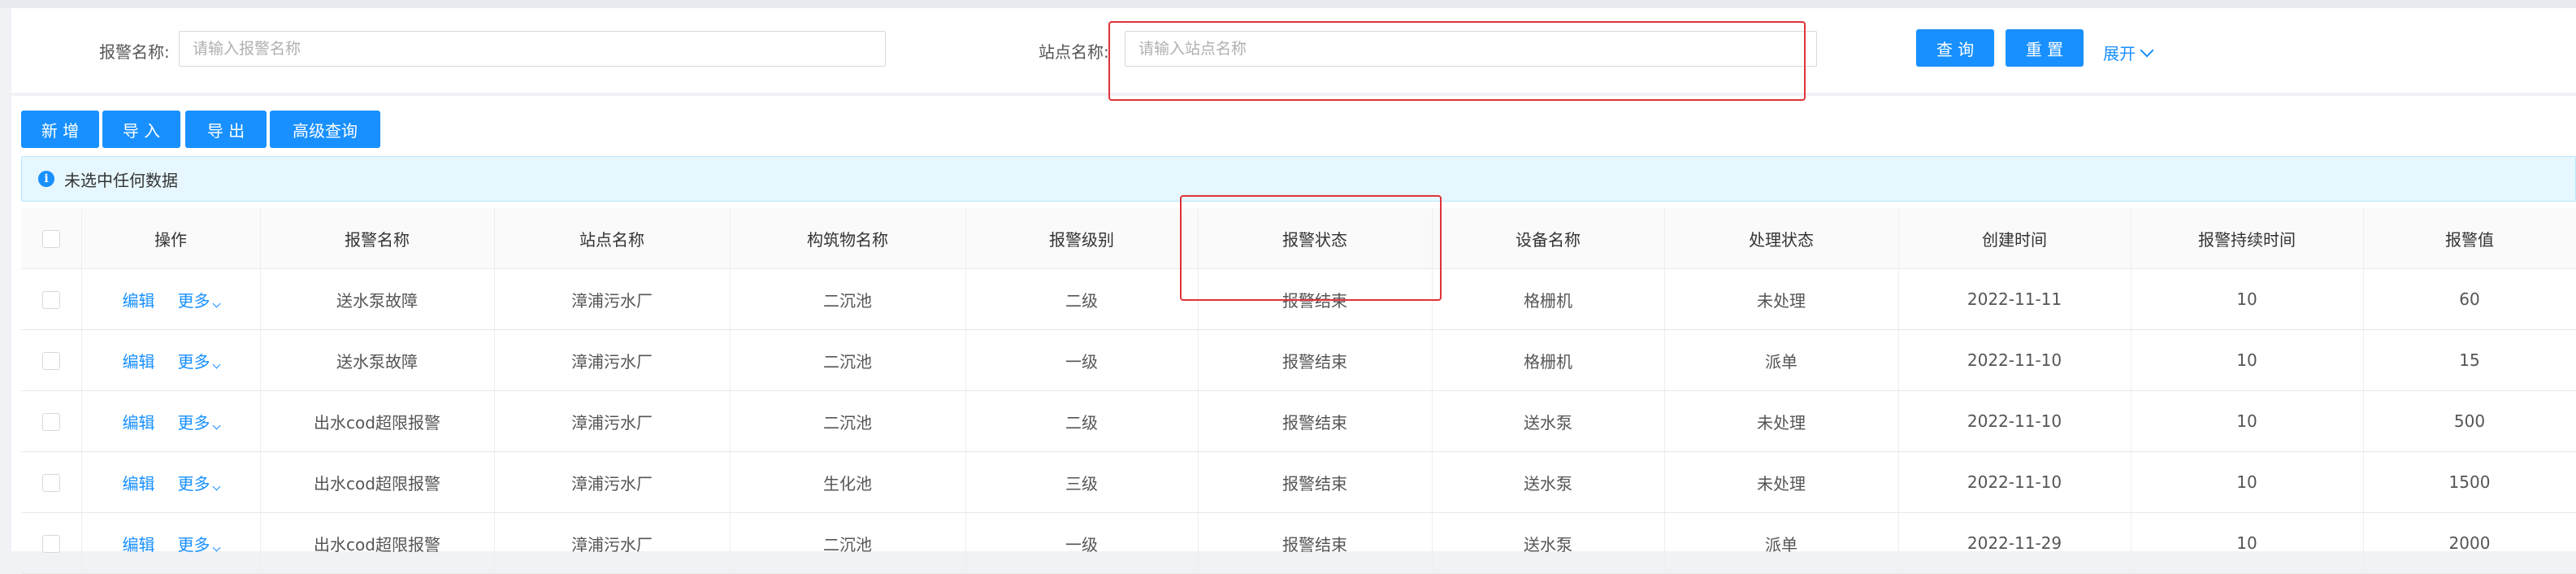  What do you see at coordinates (2469, 239) in the screenshot?
I see `column-header: 报警值` at bounding box center [2469, 239].